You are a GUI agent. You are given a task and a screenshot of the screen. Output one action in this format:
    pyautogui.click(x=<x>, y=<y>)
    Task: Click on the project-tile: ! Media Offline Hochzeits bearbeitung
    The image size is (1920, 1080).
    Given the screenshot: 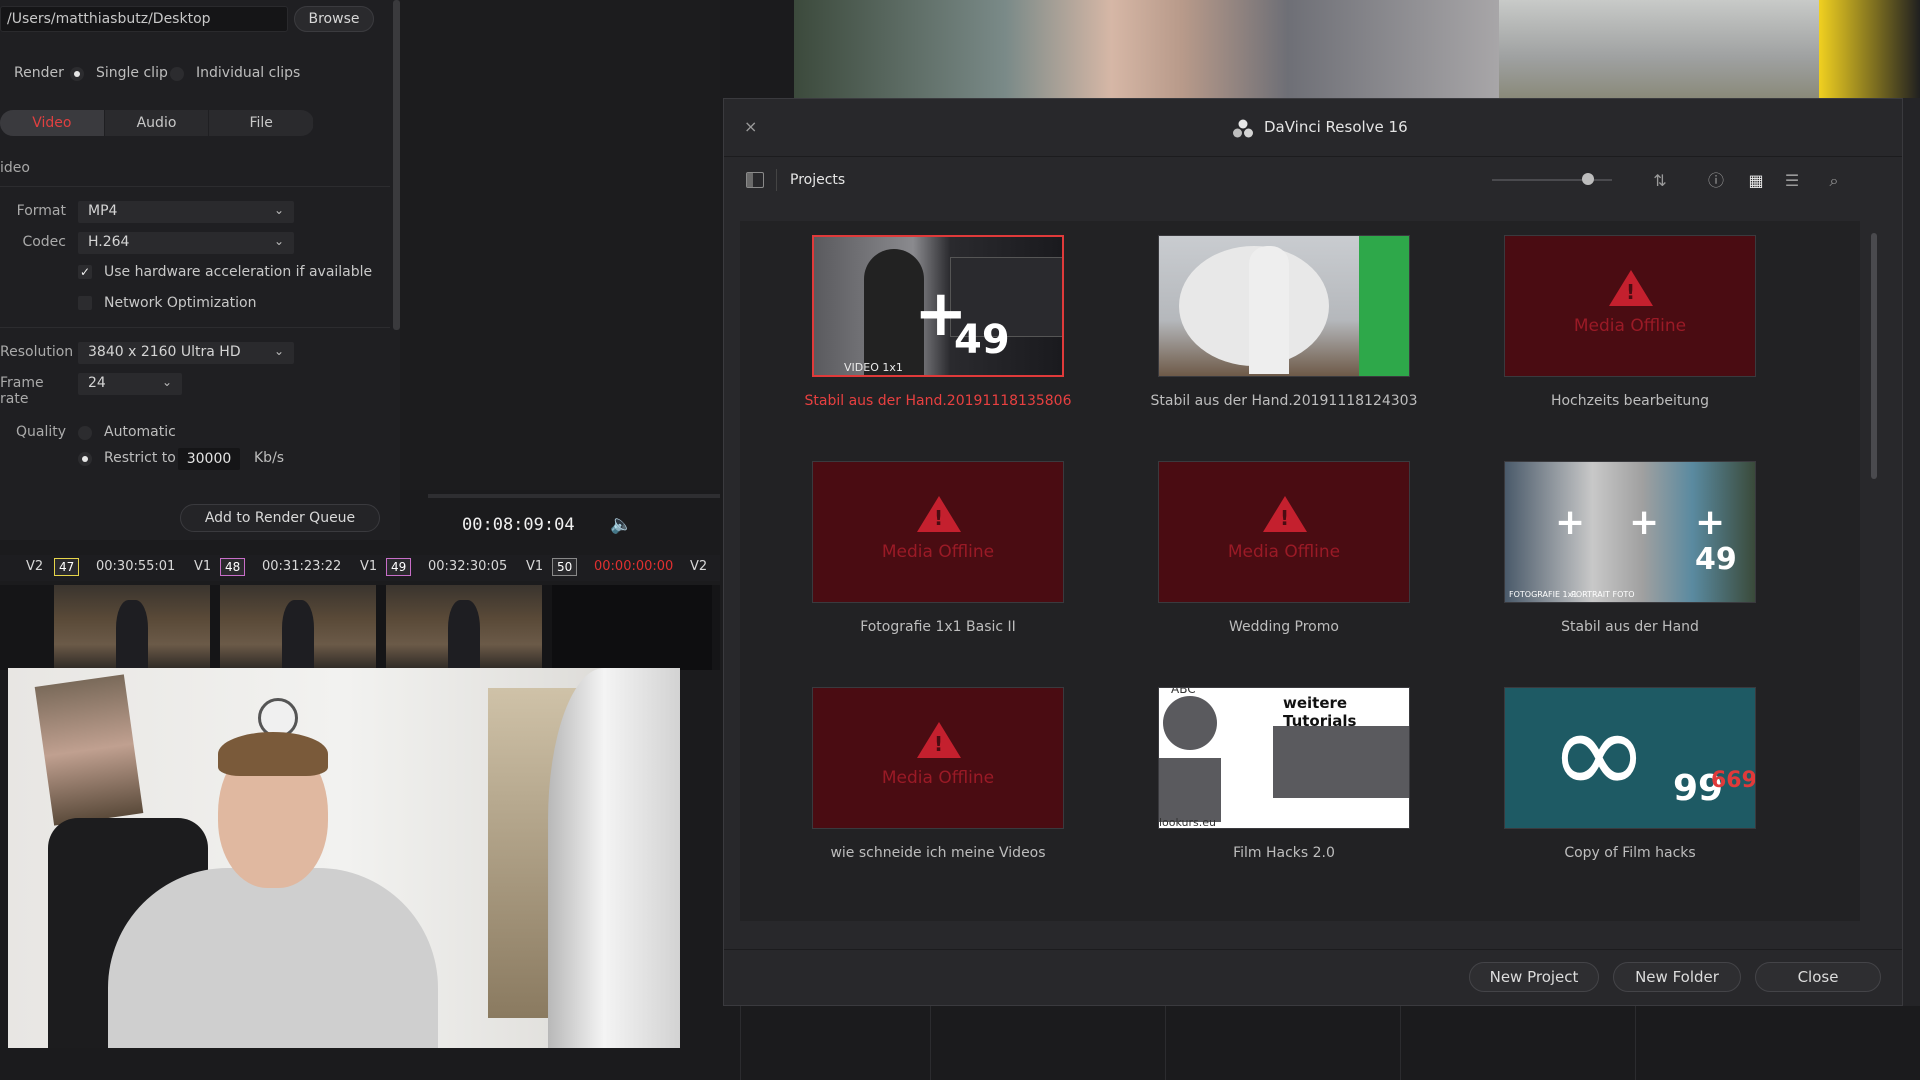 What is the action you would take?
    pyautogui.click(x=1630, y=325)
    